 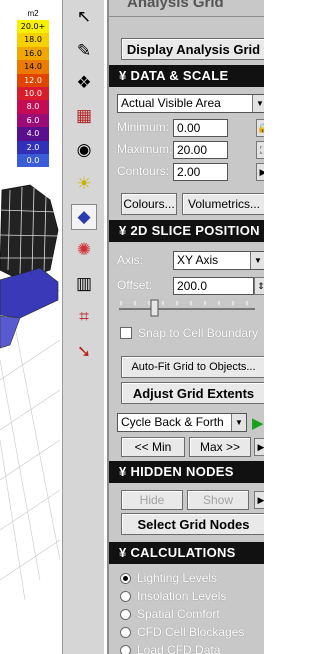 What do you see at coordinates (260, 172) in the screenshot?
I see `arrow-right-icon: ▶` at bounding box center [260, 172].